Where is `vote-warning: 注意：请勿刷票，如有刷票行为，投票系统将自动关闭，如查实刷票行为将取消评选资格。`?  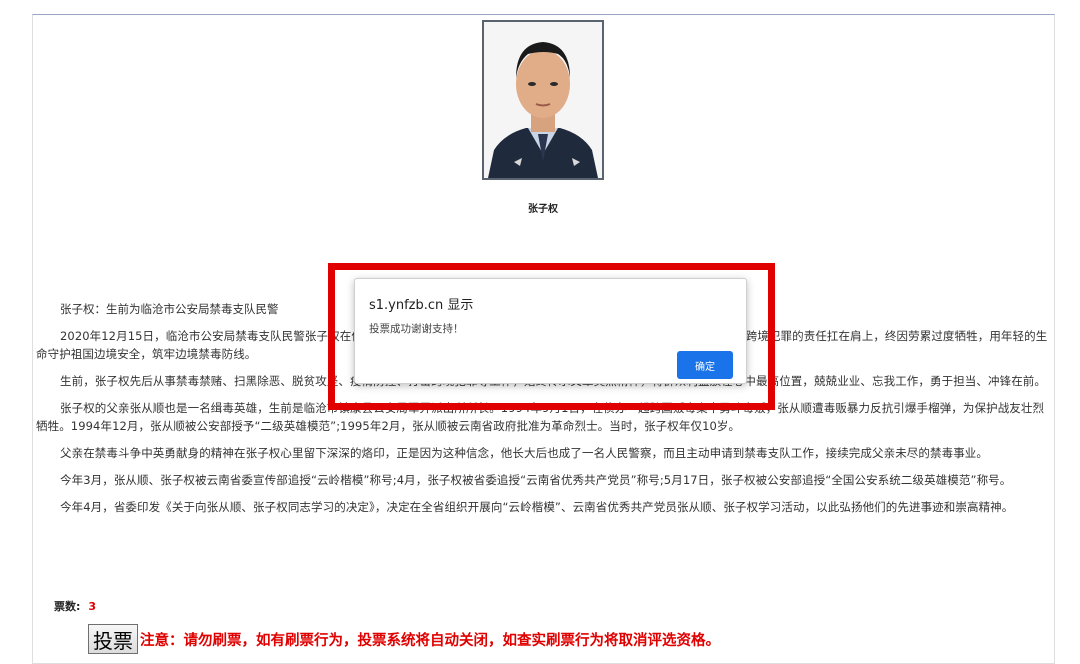 vote-warning: 注意：请勿刷票，如有刷票行为，投票系统将自动关闭，如查实刷票行为将取消评选资格。 is located at coordinates (430, 640).